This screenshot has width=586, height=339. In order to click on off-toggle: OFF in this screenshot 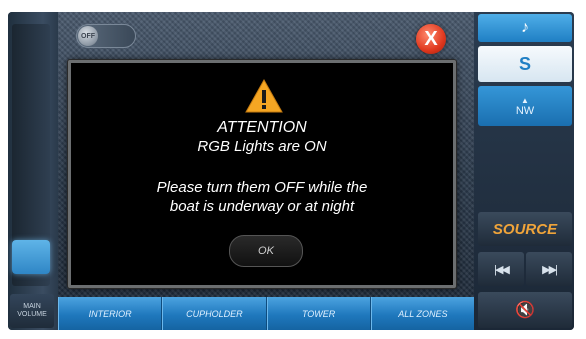, I will do `click(106, 36)`.